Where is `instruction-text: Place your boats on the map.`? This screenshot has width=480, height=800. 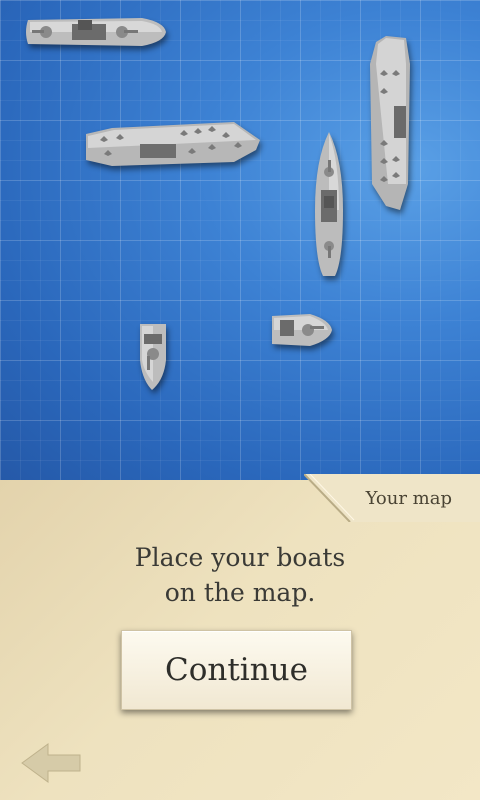
instruction-text: Place your boats on the map. is located at coordinates (240, 575).